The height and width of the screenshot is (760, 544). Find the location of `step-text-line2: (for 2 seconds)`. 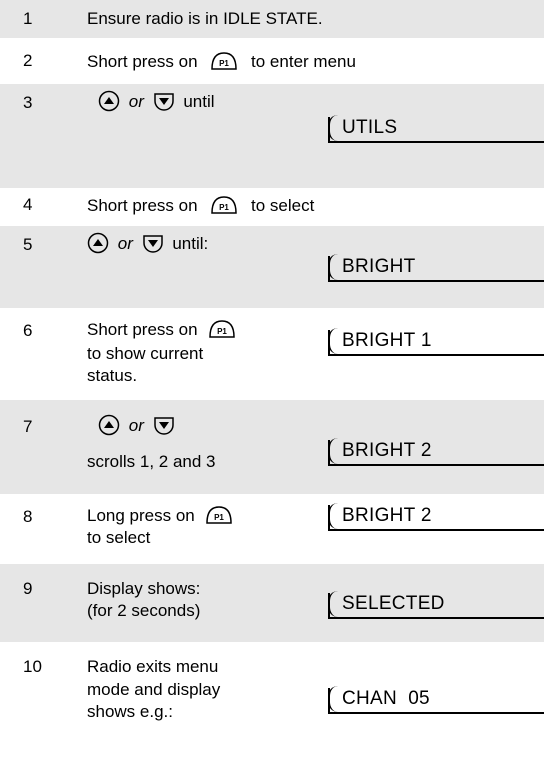

step-text-line2: (for 2 seconds) is located at coordinates (144, 610).